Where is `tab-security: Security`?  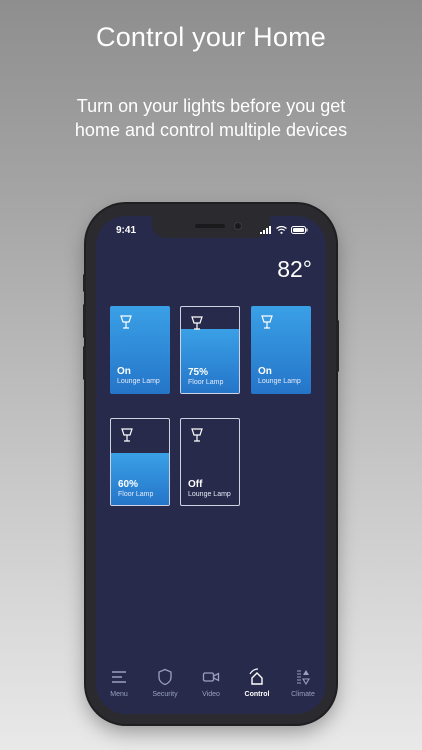 tab-security: Security is located at coordinates (165, 683).